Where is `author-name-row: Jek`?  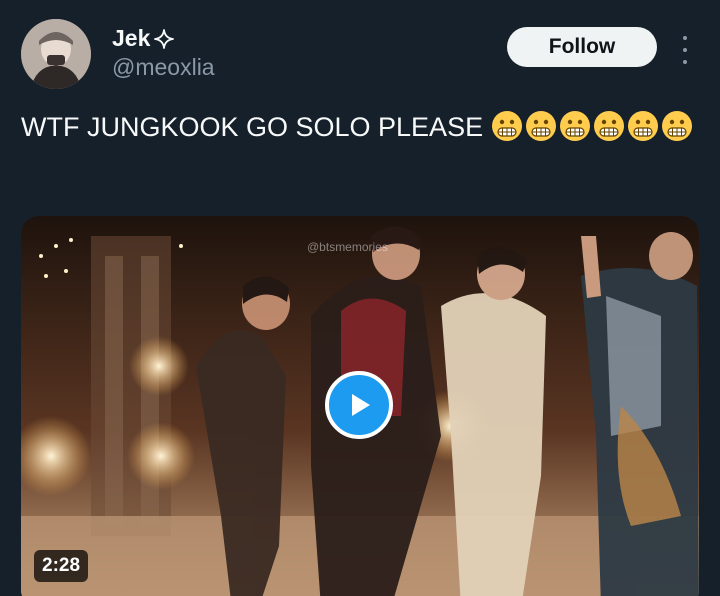 author-name-row: Jek is located at coordinates (143, 38).